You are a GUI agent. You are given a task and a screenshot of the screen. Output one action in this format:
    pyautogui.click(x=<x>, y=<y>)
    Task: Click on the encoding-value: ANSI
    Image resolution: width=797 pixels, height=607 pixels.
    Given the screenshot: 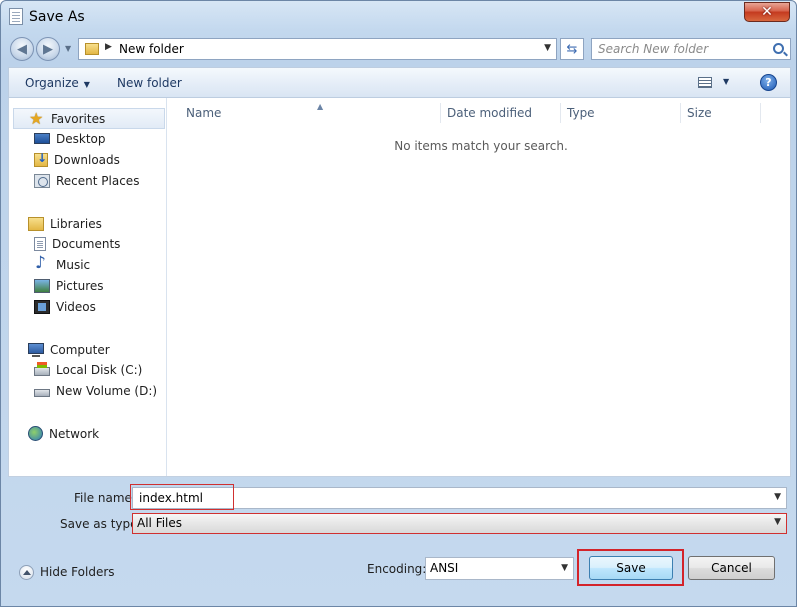 What is the action you would take?
    pyautogui.click(x=444, y=568)
    